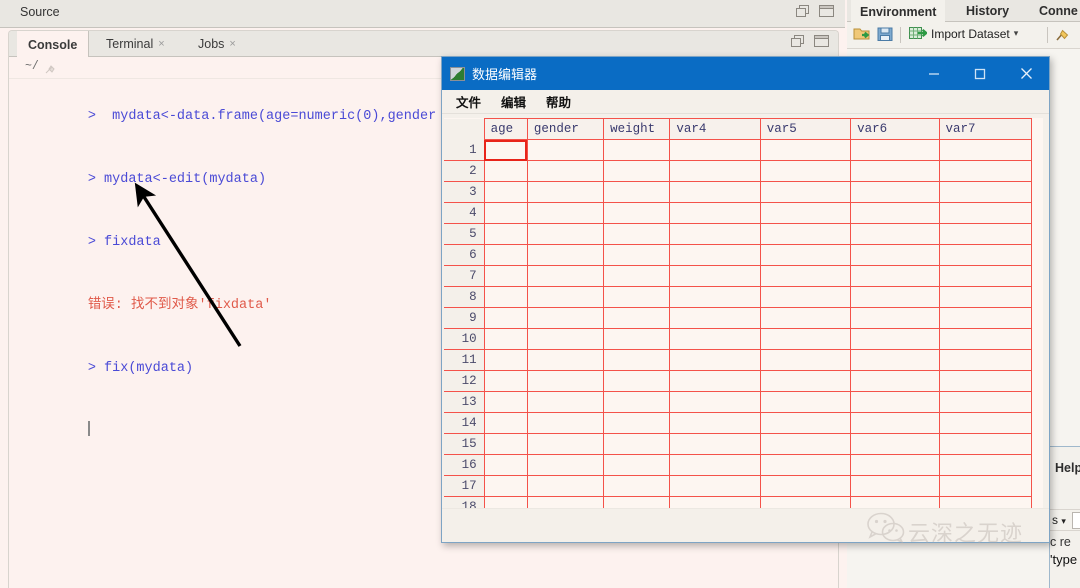 This screenshot has width=1080, height=588. I want to click on table-row: 16, so click(738, 465).